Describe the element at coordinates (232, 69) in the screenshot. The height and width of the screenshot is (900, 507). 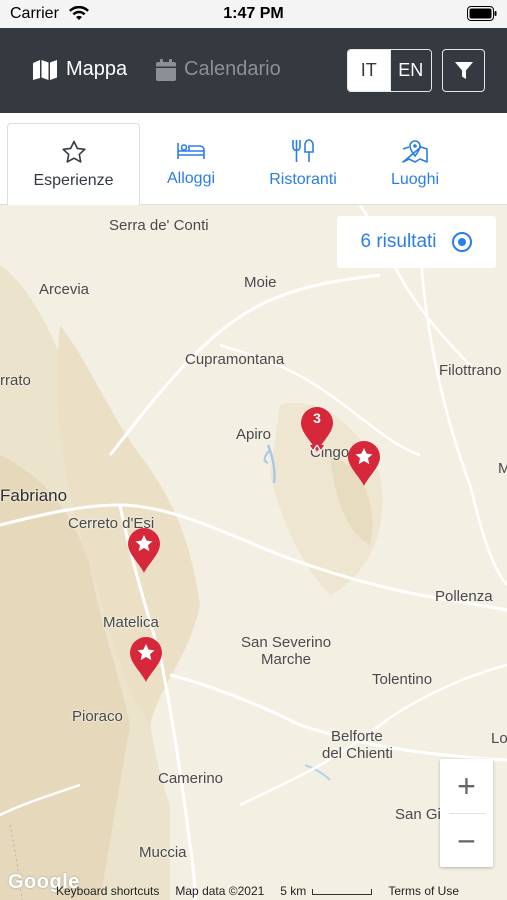
I see `tab-calendar-label: Calendario` at that location.